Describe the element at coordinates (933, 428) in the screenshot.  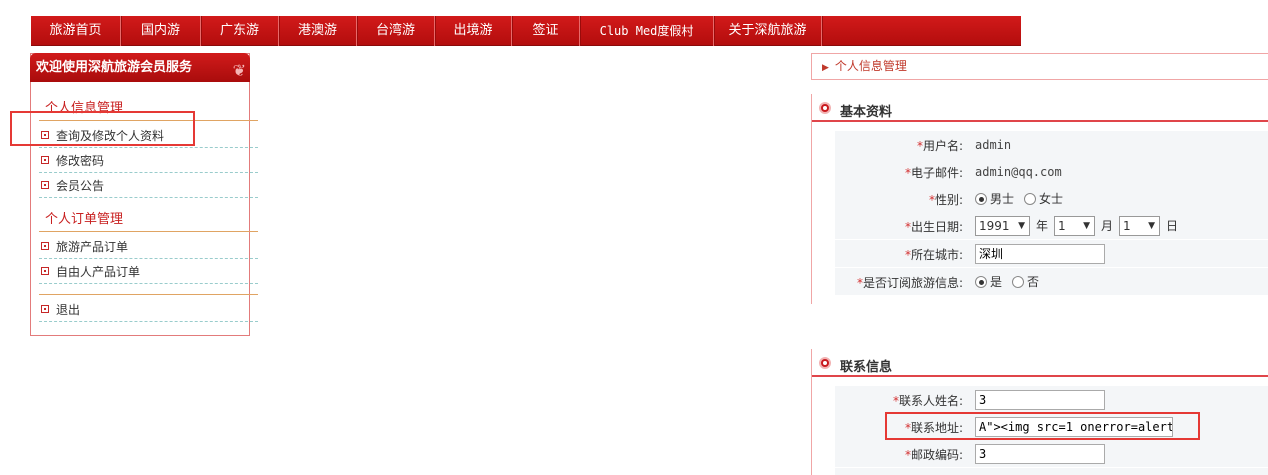
I see `field-label: *联系地址:` at that location.